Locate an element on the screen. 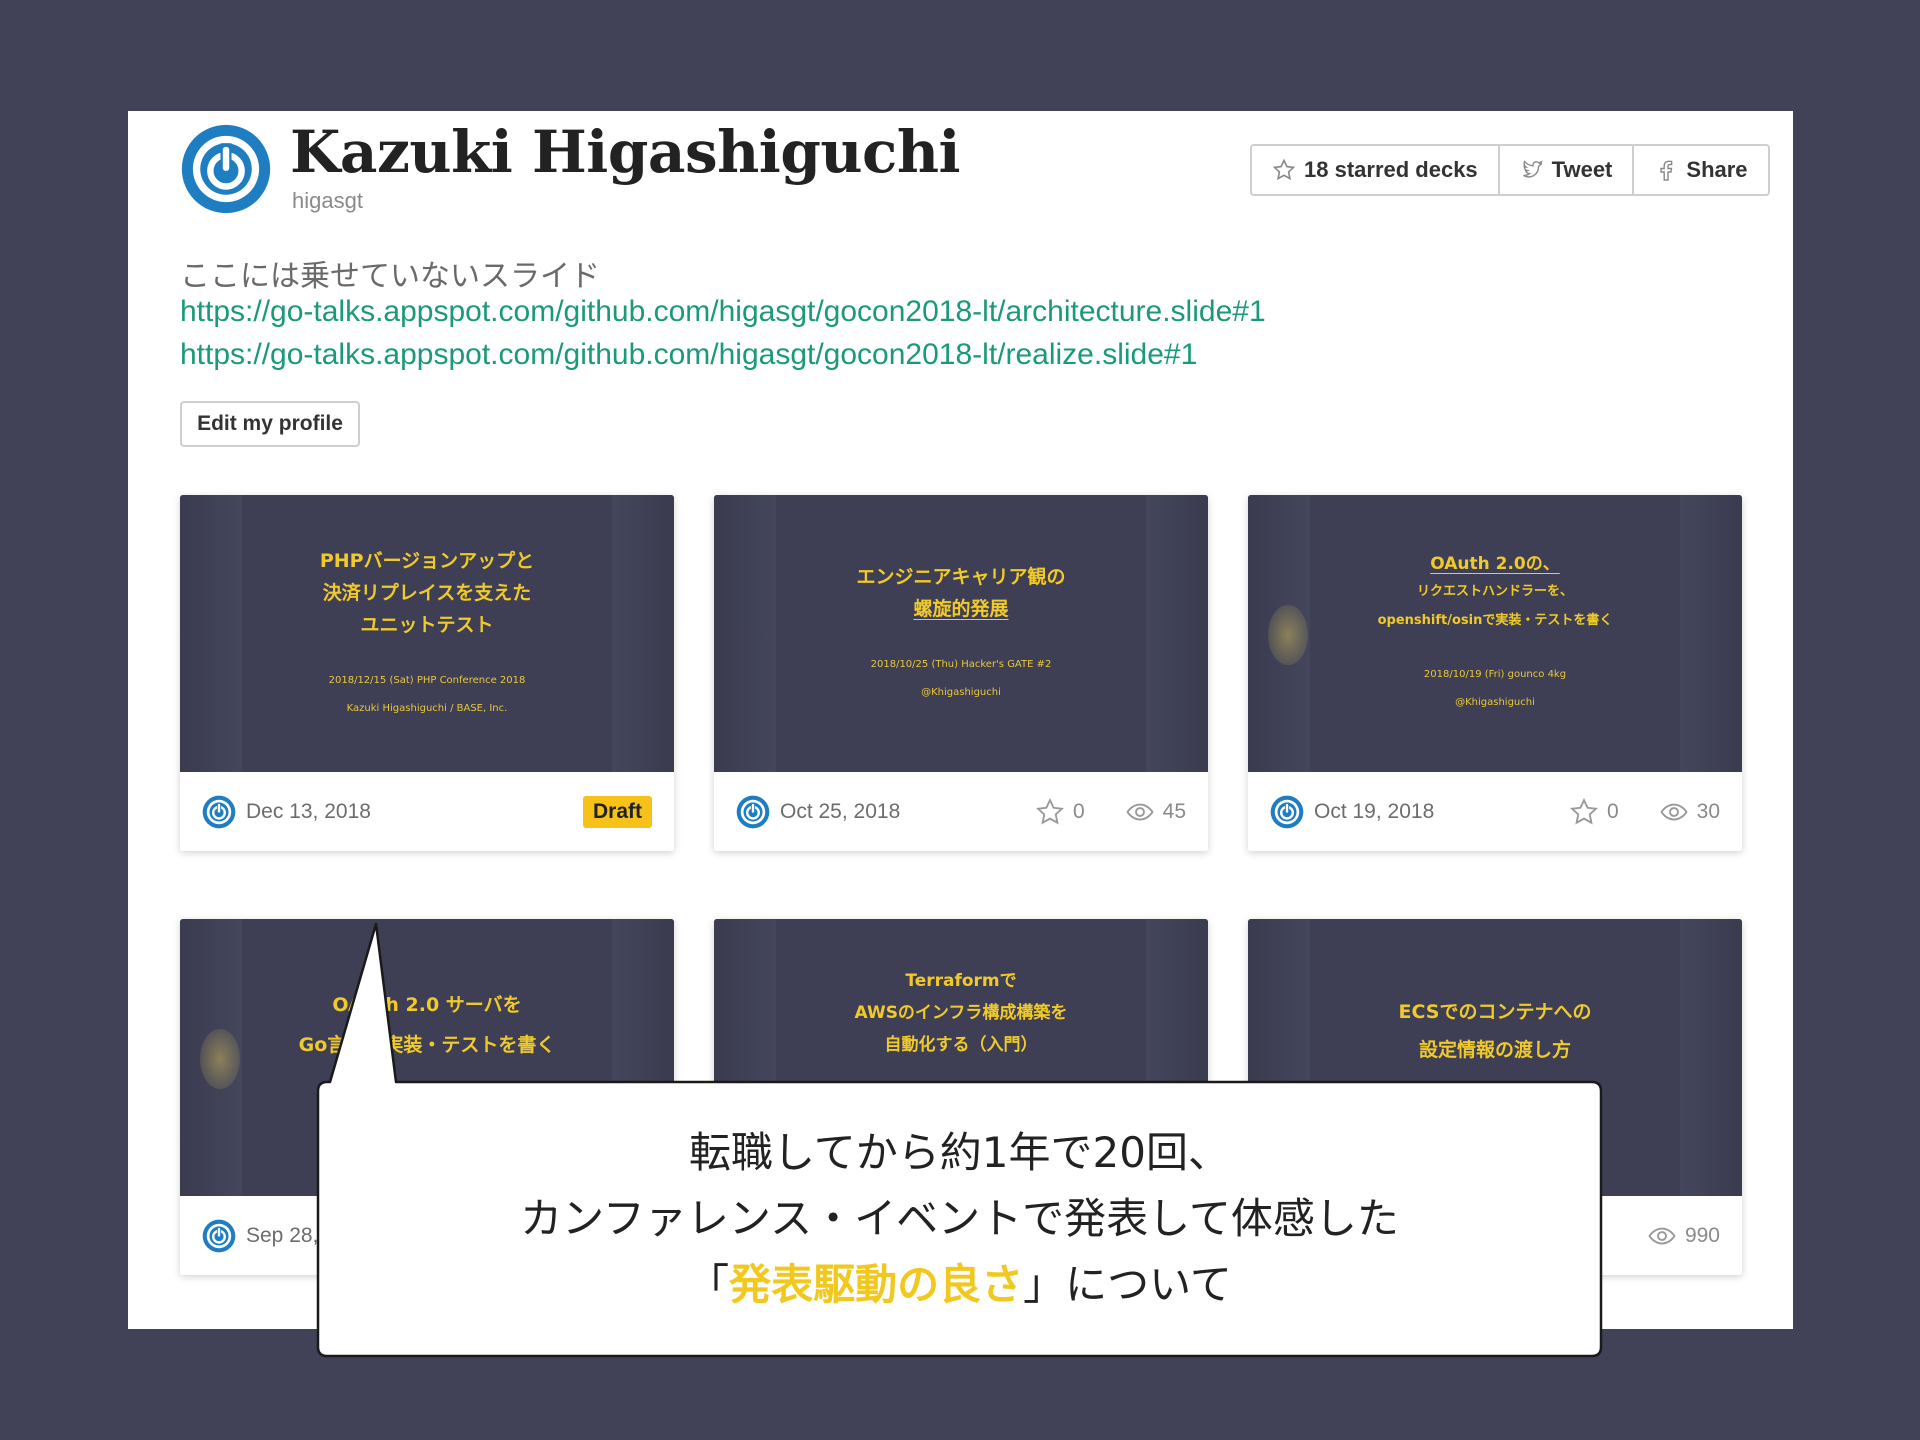 The height and width of the screenshot is (1440, 1920). callout-line-3: 「発表駆動の良さ」について is located at coordinates (959, 1285).